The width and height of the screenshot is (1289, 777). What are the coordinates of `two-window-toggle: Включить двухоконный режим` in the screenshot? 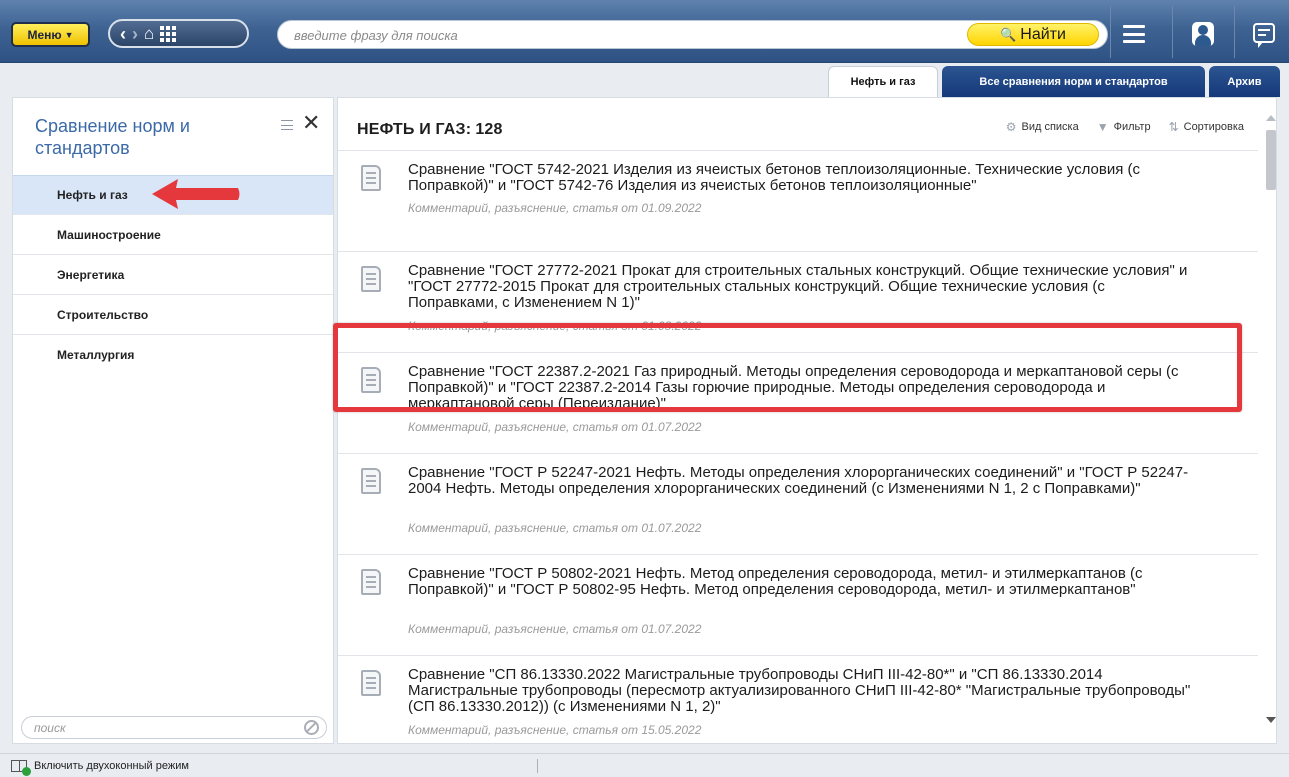 It's located at (111, 766).